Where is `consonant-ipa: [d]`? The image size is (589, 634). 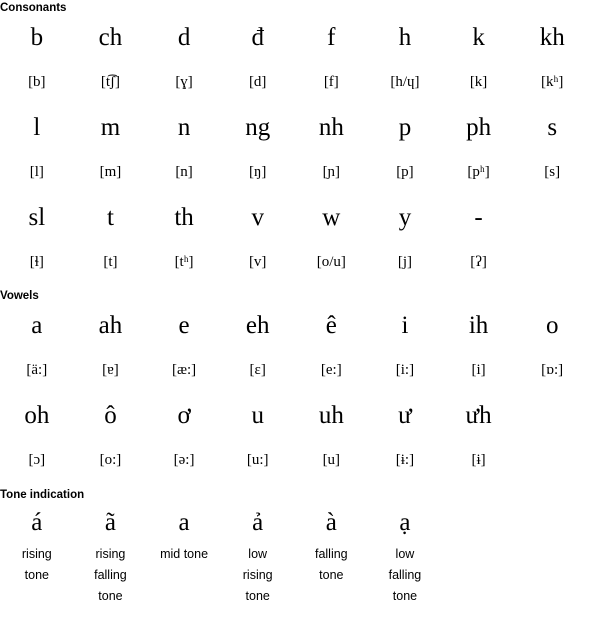 consonant-ipa: [d] is located at coordinates (257, 82).